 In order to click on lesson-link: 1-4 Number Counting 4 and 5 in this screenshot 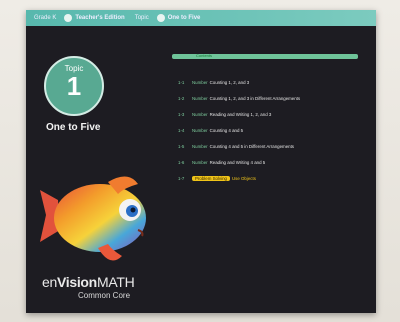, I will do `click(276, 130)`.